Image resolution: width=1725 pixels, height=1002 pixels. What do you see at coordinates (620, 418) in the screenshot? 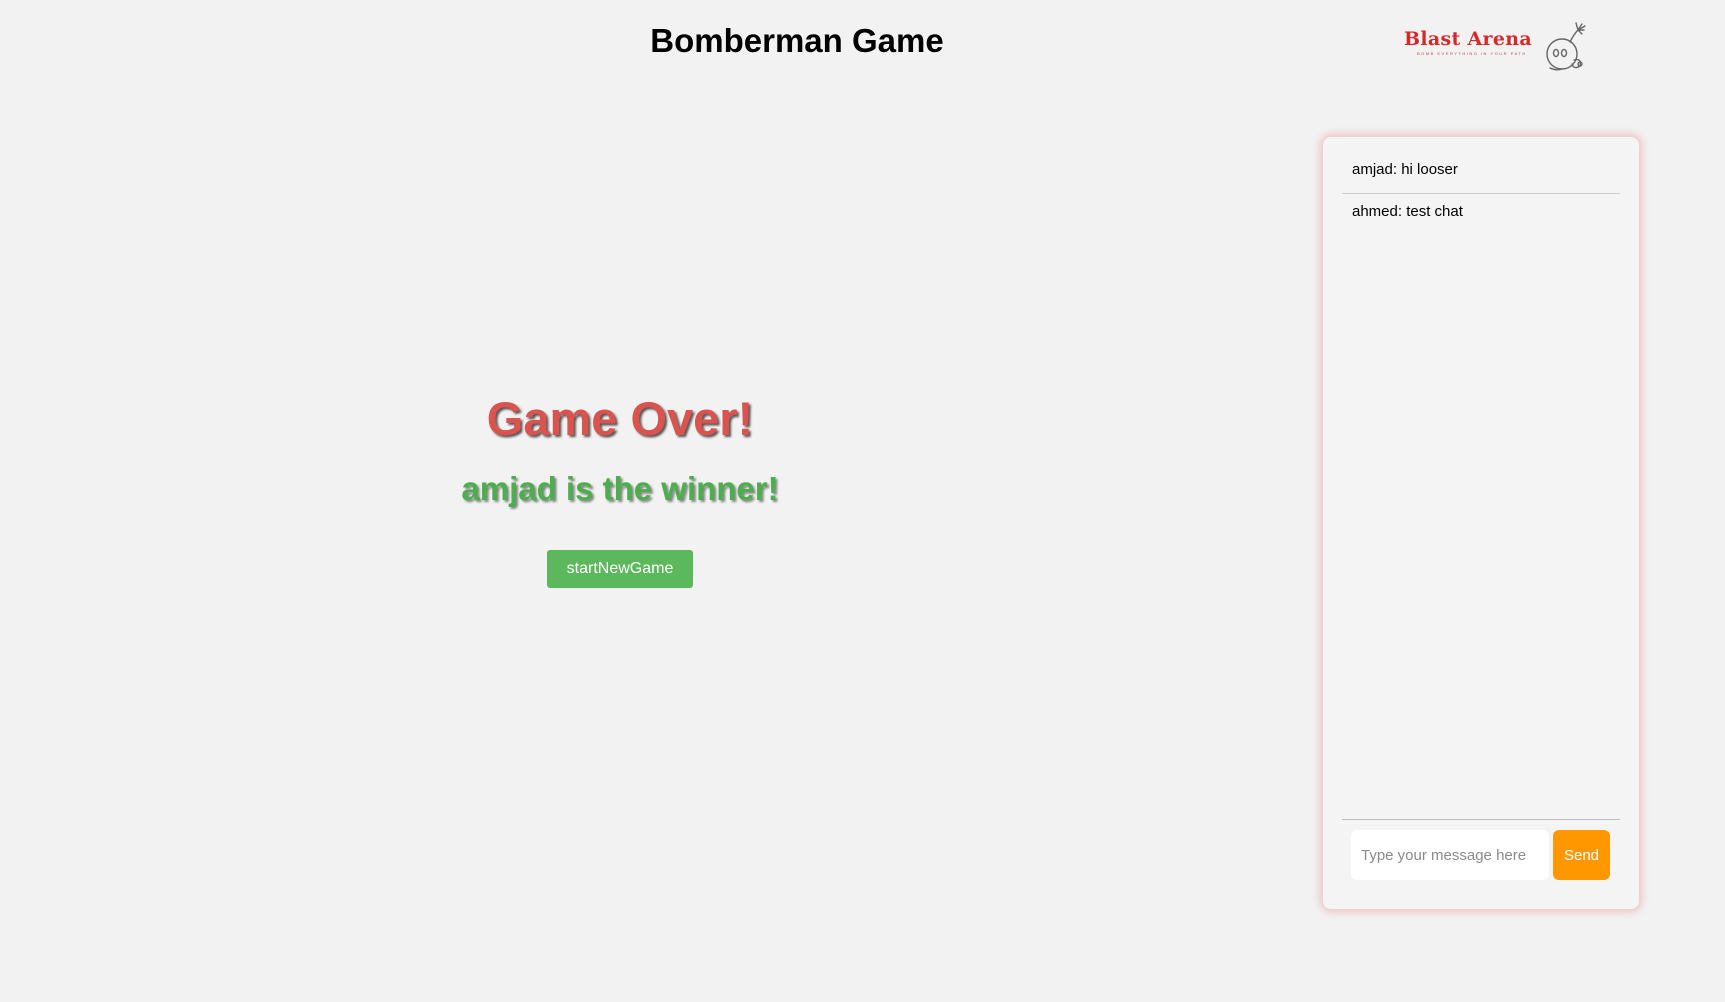
I see `game-over-title: Game Over!` at bounding box center [620, 418].